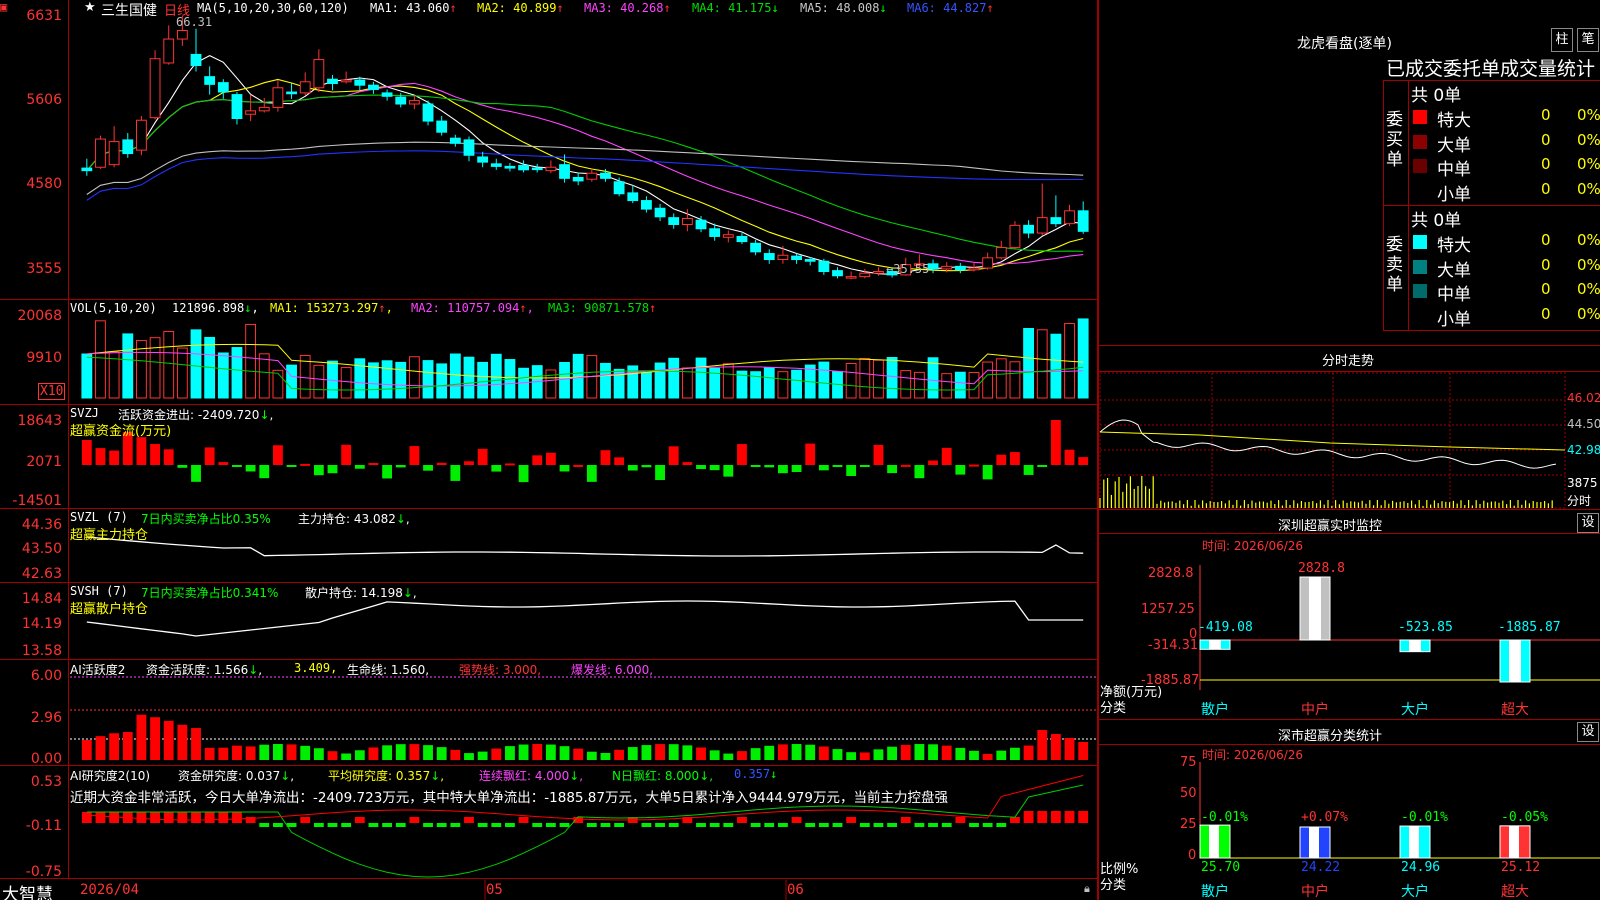 Image resolution: width=1600 pixels, height=900 pixels. Describe the element at coordinates (1454, 170) in the screenshot. I see `buy-row-name: 中单` at that location.